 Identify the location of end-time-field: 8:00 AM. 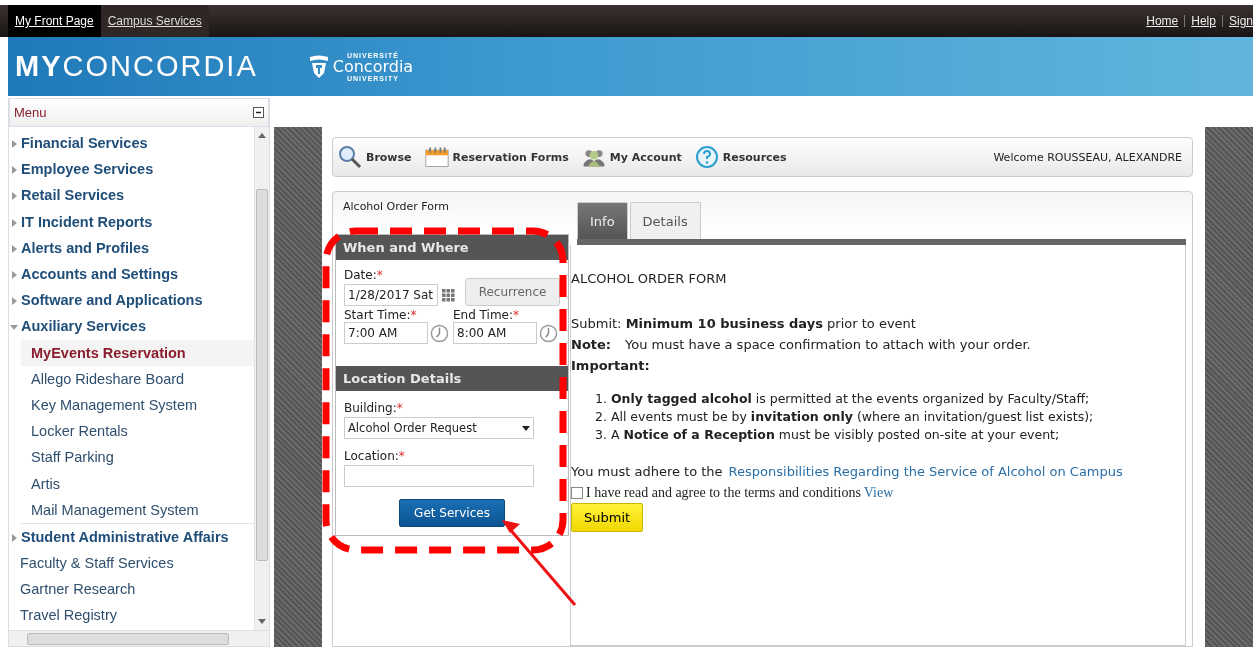
(495, 333).